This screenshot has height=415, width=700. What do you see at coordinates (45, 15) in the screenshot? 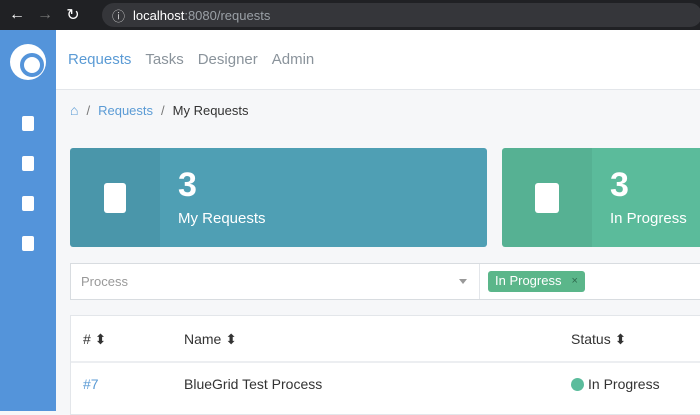
I see `forward-icon: →` at bounding box center [45, 15].